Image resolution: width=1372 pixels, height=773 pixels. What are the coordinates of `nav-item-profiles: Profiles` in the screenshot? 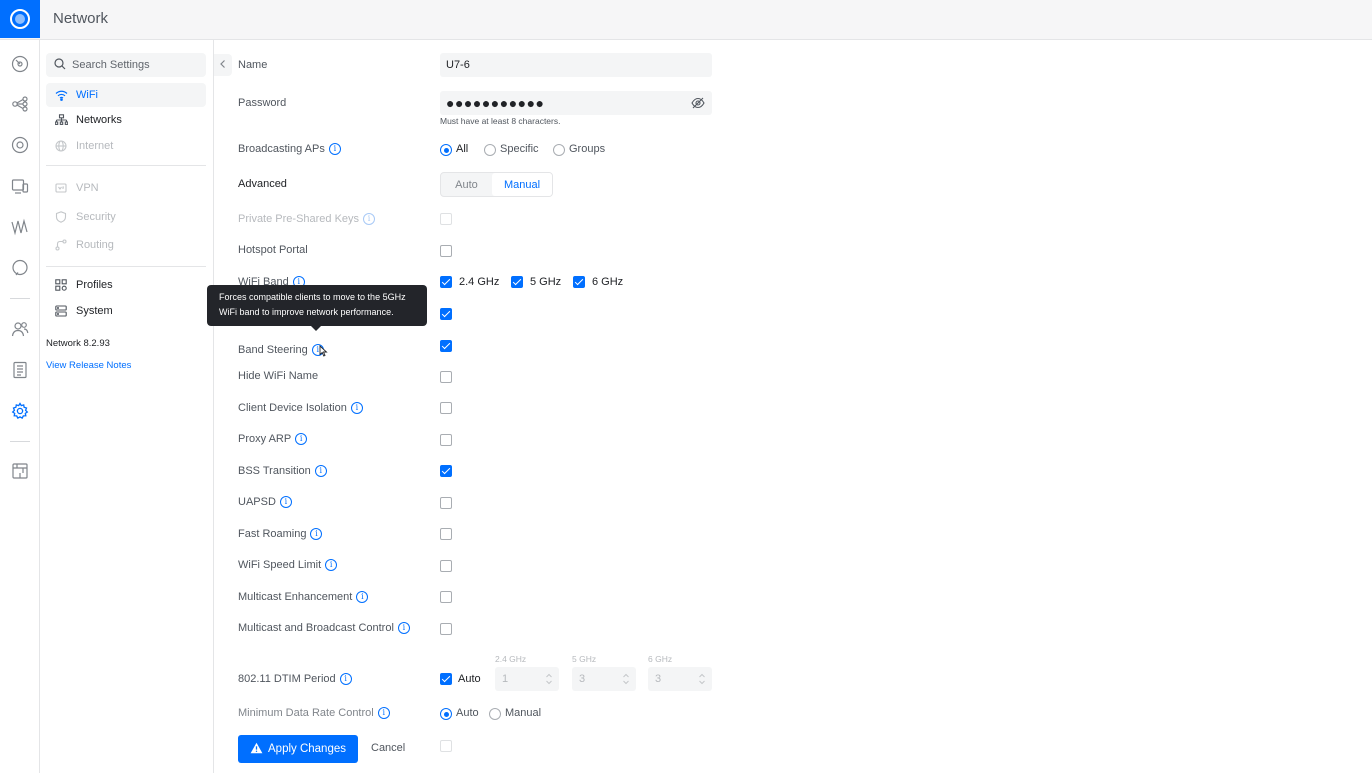 It's located at (126, 285).